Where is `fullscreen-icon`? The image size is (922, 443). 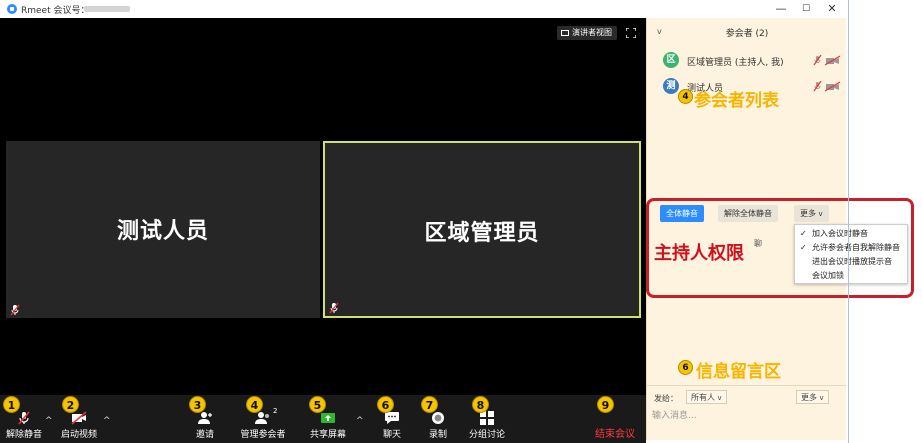
fullscreen-icon is located at coordinates (631, 33).